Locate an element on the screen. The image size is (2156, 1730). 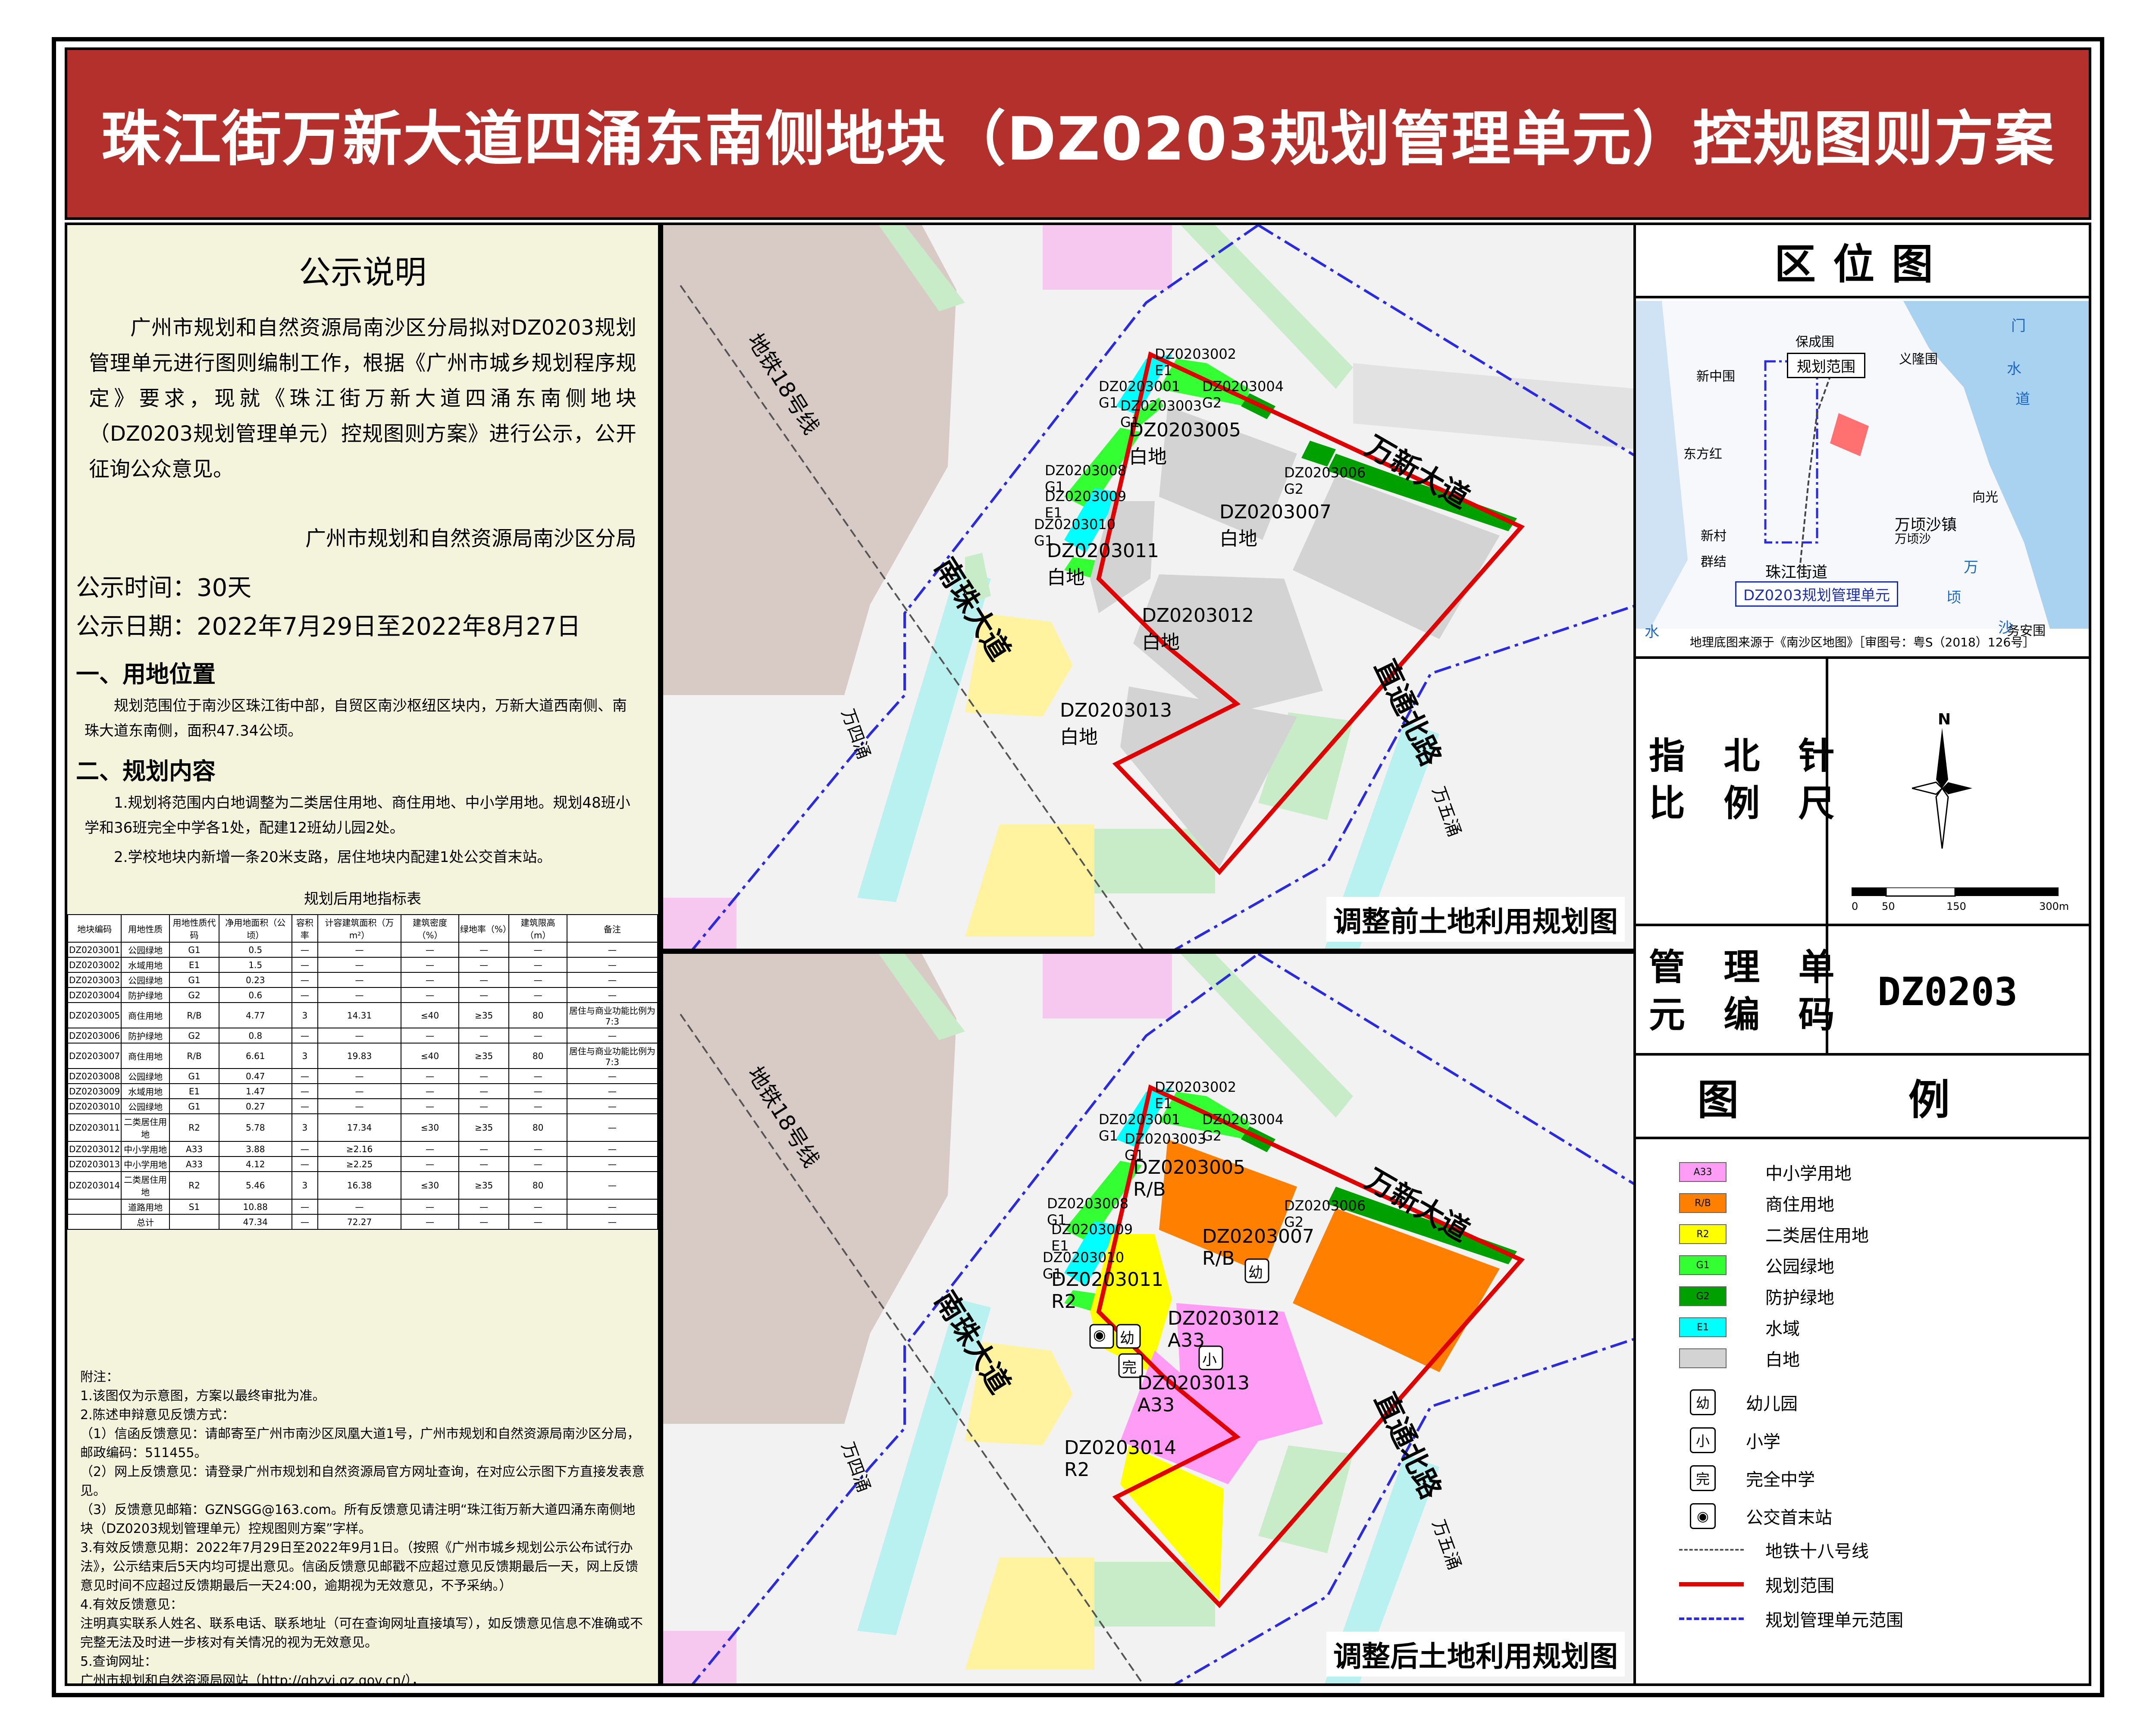
north-label: 指 北 针 比 例 尺 is located at coordinates (1748, 779).